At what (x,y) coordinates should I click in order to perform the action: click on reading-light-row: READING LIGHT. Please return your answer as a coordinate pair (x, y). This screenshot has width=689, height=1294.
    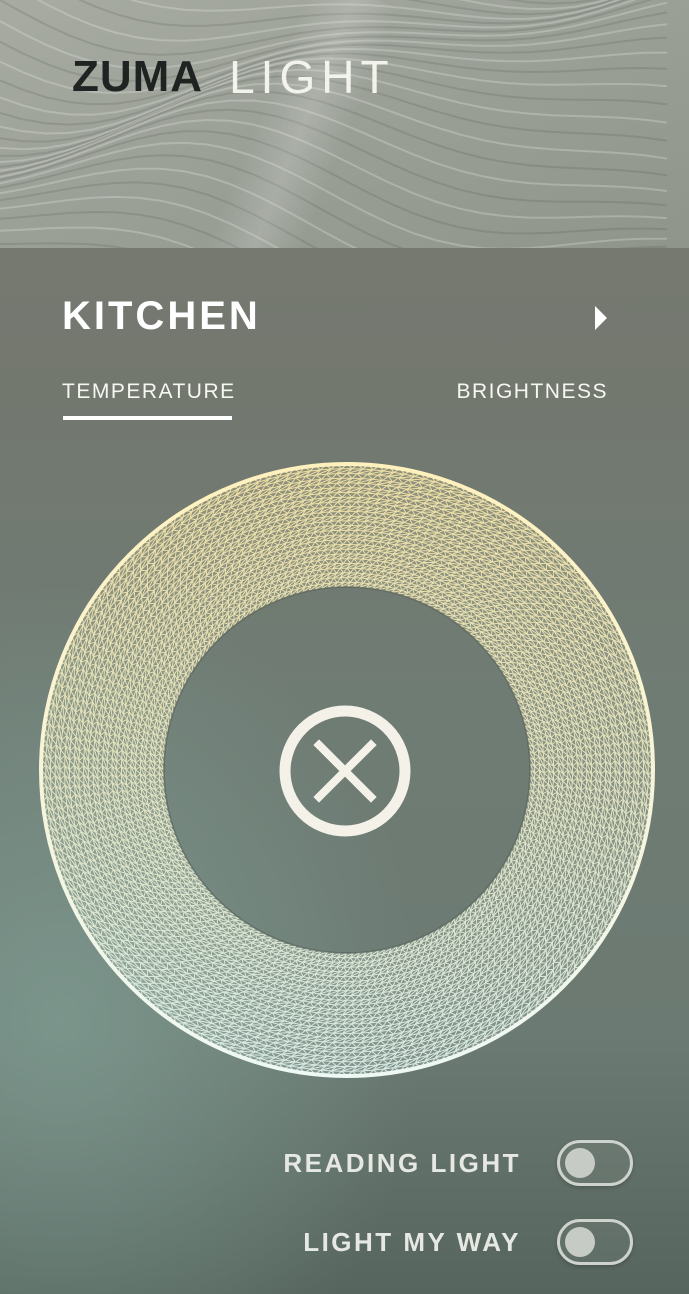
    Looking at the image, I should click on (344, 1163).